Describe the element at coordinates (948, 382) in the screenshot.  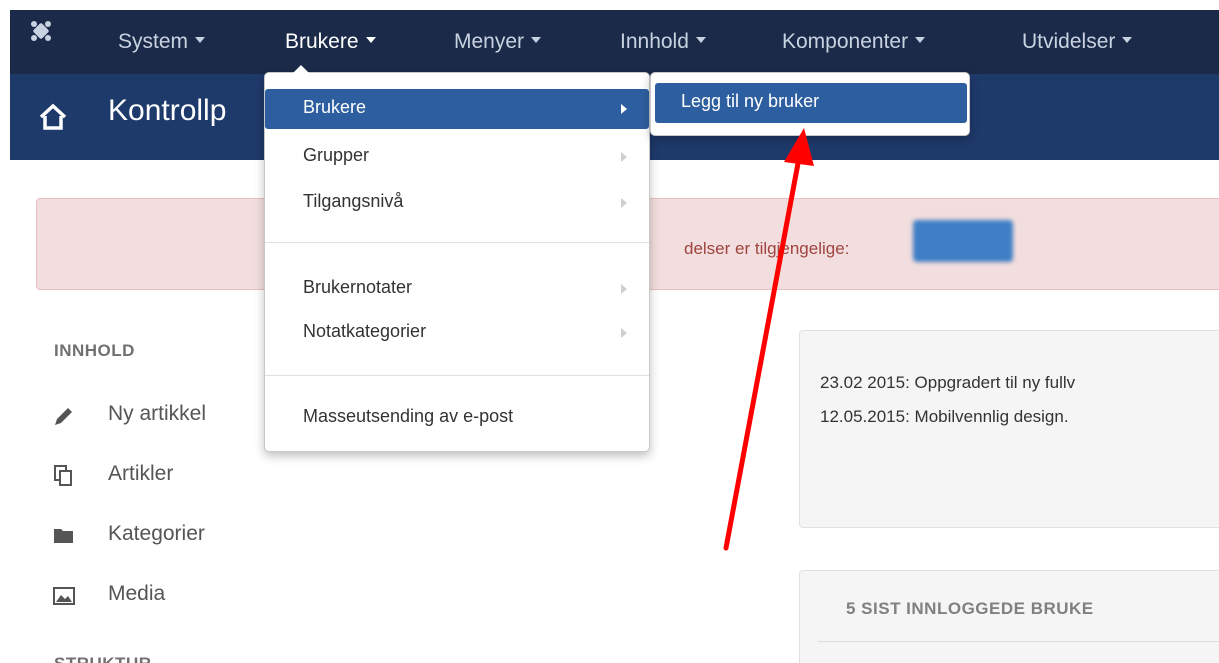
I see `news-line: 23.02 2015: Oppgradert til ny fullv` at that location.